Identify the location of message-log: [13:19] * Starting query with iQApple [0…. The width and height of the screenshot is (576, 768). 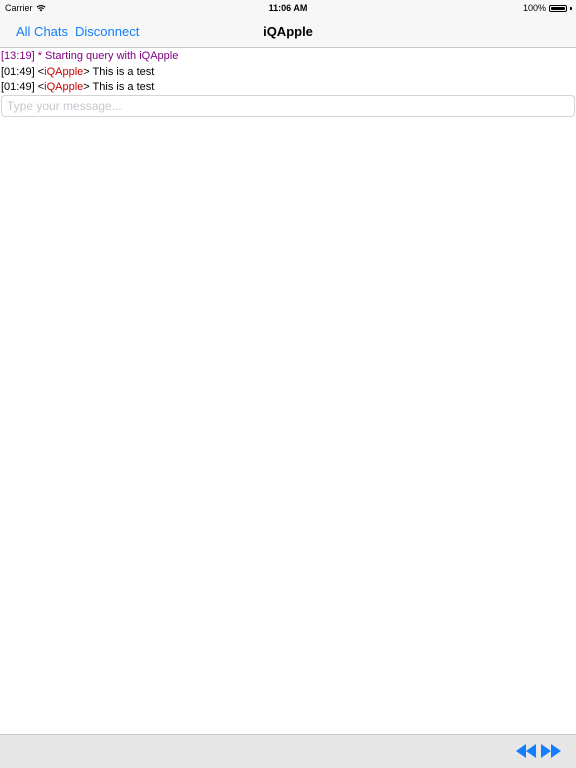
(288, 72).